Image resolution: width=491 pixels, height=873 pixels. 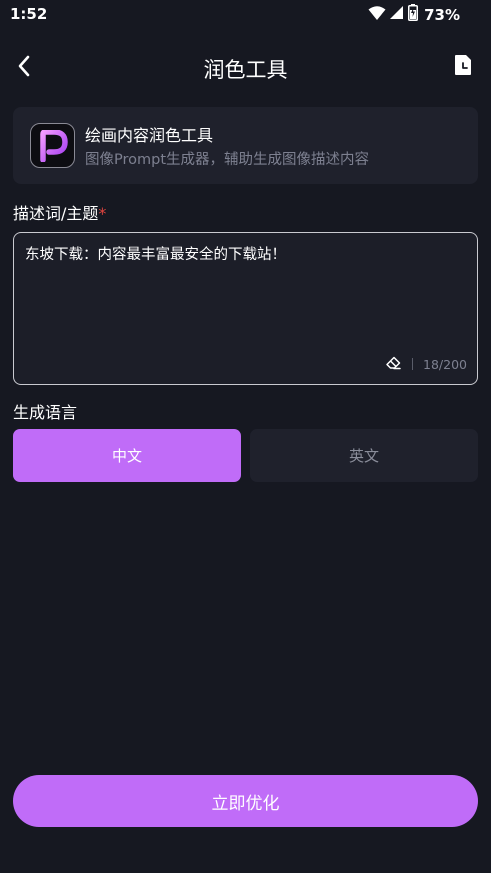 I want to click on language-option-chinese: 中文, so click(x=127, y=455).